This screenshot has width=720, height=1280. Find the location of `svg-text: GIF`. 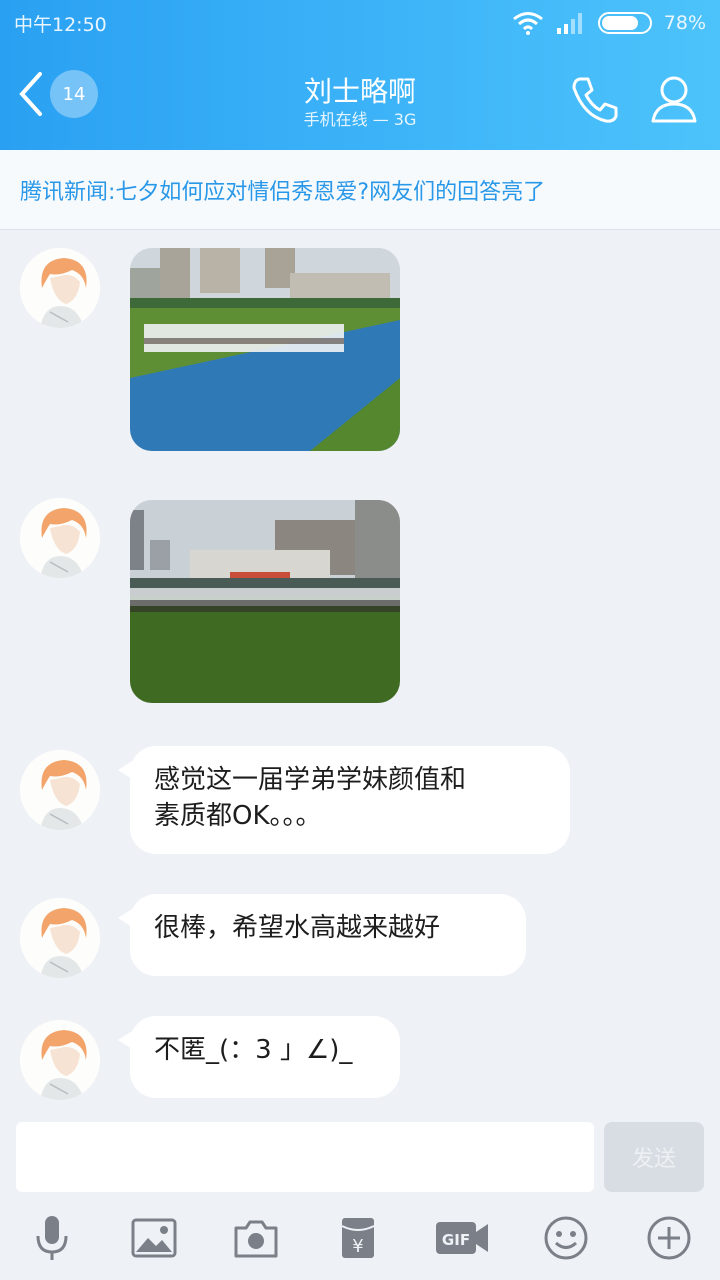

svg-text: GIF is located at coordinates (456, 1240).